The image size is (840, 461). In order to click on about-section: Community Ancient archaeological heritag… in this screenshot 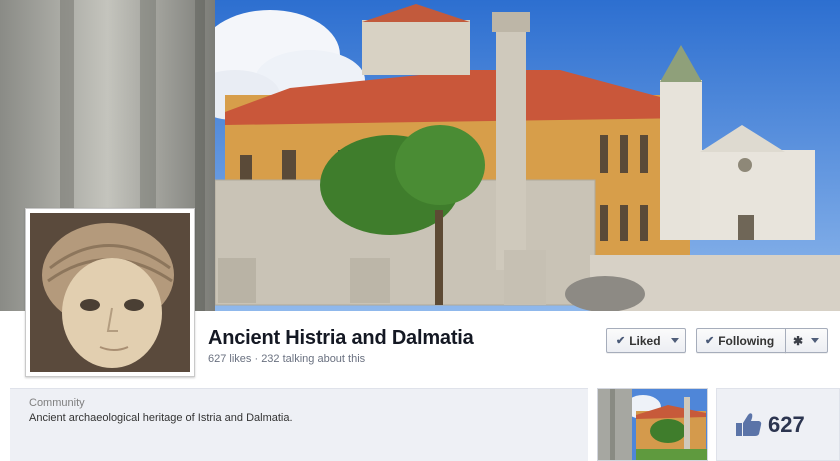, I will do `click(299, 424)`.